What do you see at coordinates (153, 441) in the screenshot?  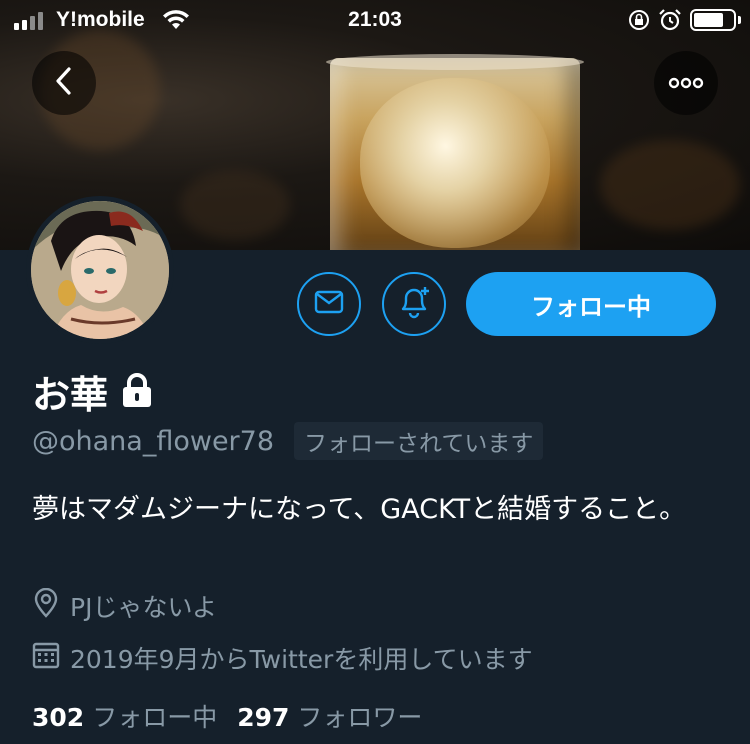 I see `user-handle: @ohana_flower78` at bounding box center [153, 441].